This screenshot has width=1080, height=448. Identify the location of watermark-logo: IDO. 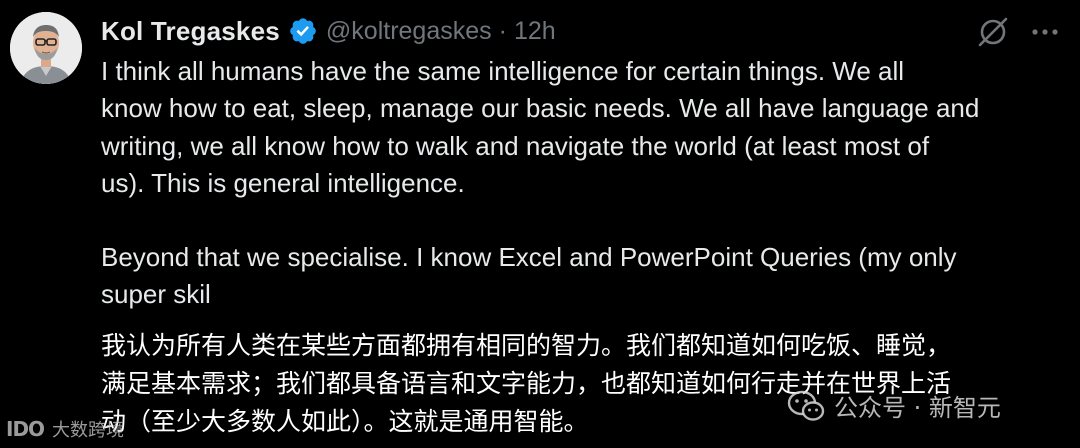
(25, 429).